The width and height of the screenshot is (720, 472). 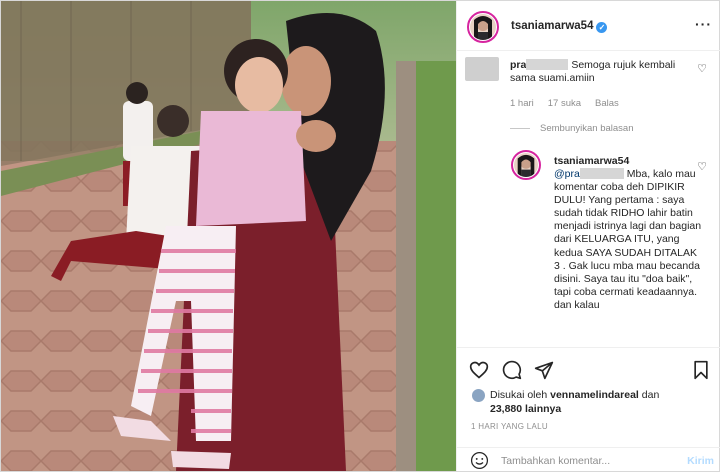 What do you see at coordinates (607, 103) in the screenshot?
I see `reply-button: Balas` at bounding box center [607, 103].